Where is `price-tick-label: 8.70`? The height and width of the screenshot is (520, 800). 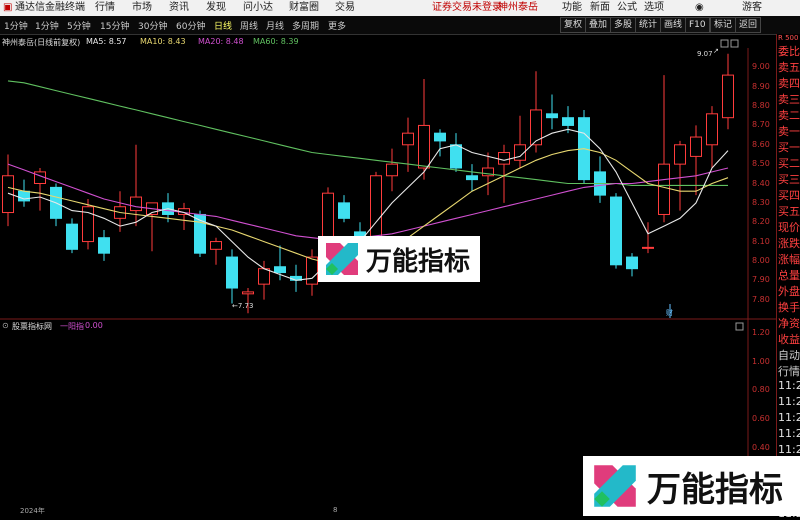
price-tick-label: 8.70 is located at coordinates (761, 125).